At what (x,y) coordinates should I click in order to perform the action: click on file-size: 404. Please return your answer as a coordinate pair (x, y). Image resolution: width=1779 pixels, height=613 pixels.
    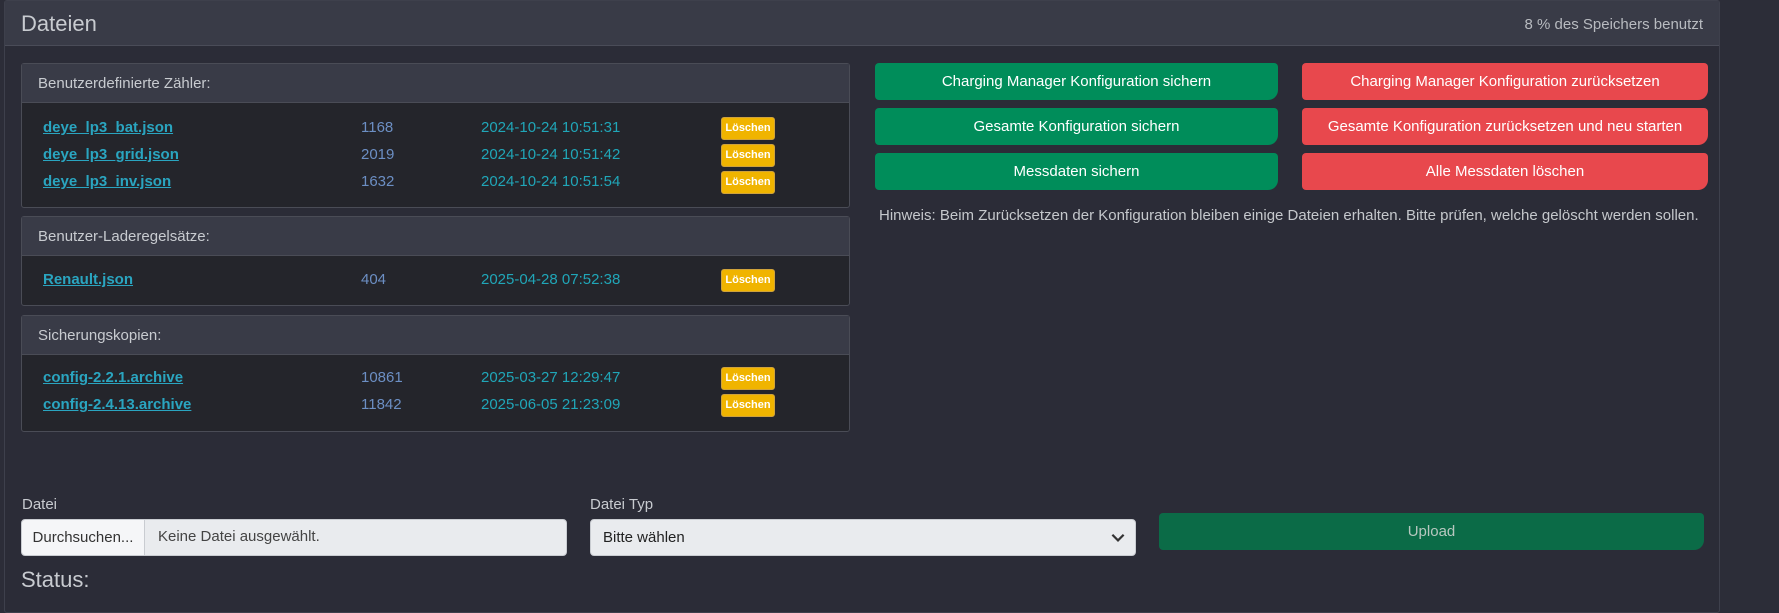
    Looking at the image, I should click on (374, 279).